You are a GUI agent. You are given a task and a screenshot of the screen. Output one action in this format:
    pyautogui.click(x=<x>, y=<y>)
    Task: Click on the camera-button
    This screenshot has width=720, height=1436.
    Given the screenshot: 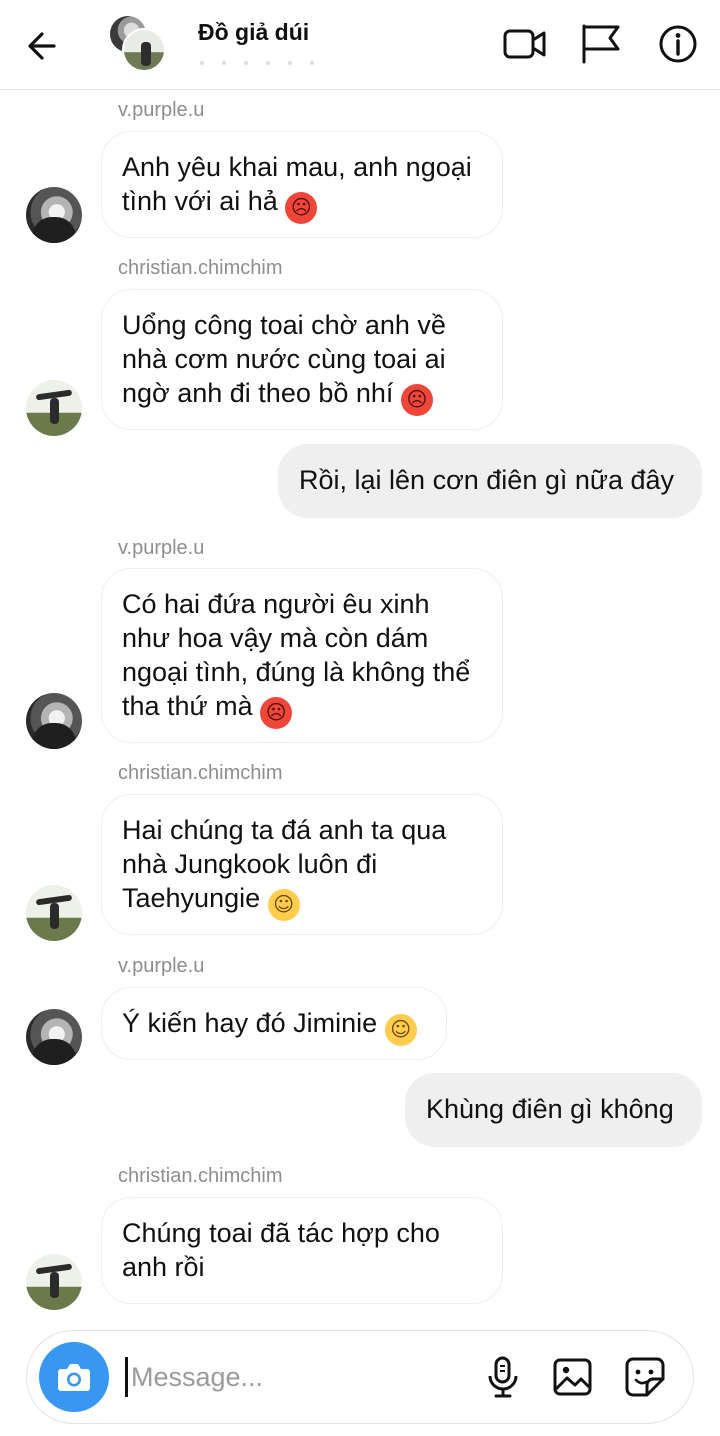 What is the action you would take?
    pyautogui.click(x=74, y=1377)
    